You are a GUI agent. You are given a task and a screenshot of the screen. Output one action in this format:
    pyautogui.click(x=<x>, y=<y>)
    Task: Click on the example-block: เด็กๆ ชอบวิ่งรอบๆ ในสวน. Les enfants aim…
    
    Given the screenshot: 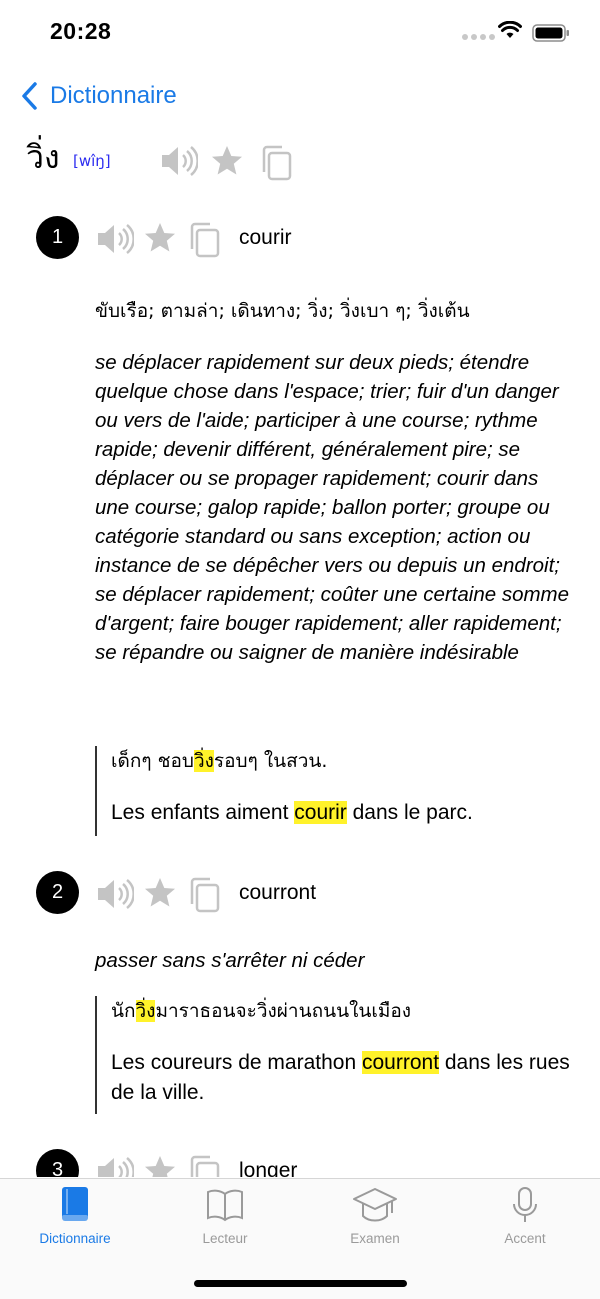 What is the action you would take?
    pyautogui.click(x=335, y=791)
    